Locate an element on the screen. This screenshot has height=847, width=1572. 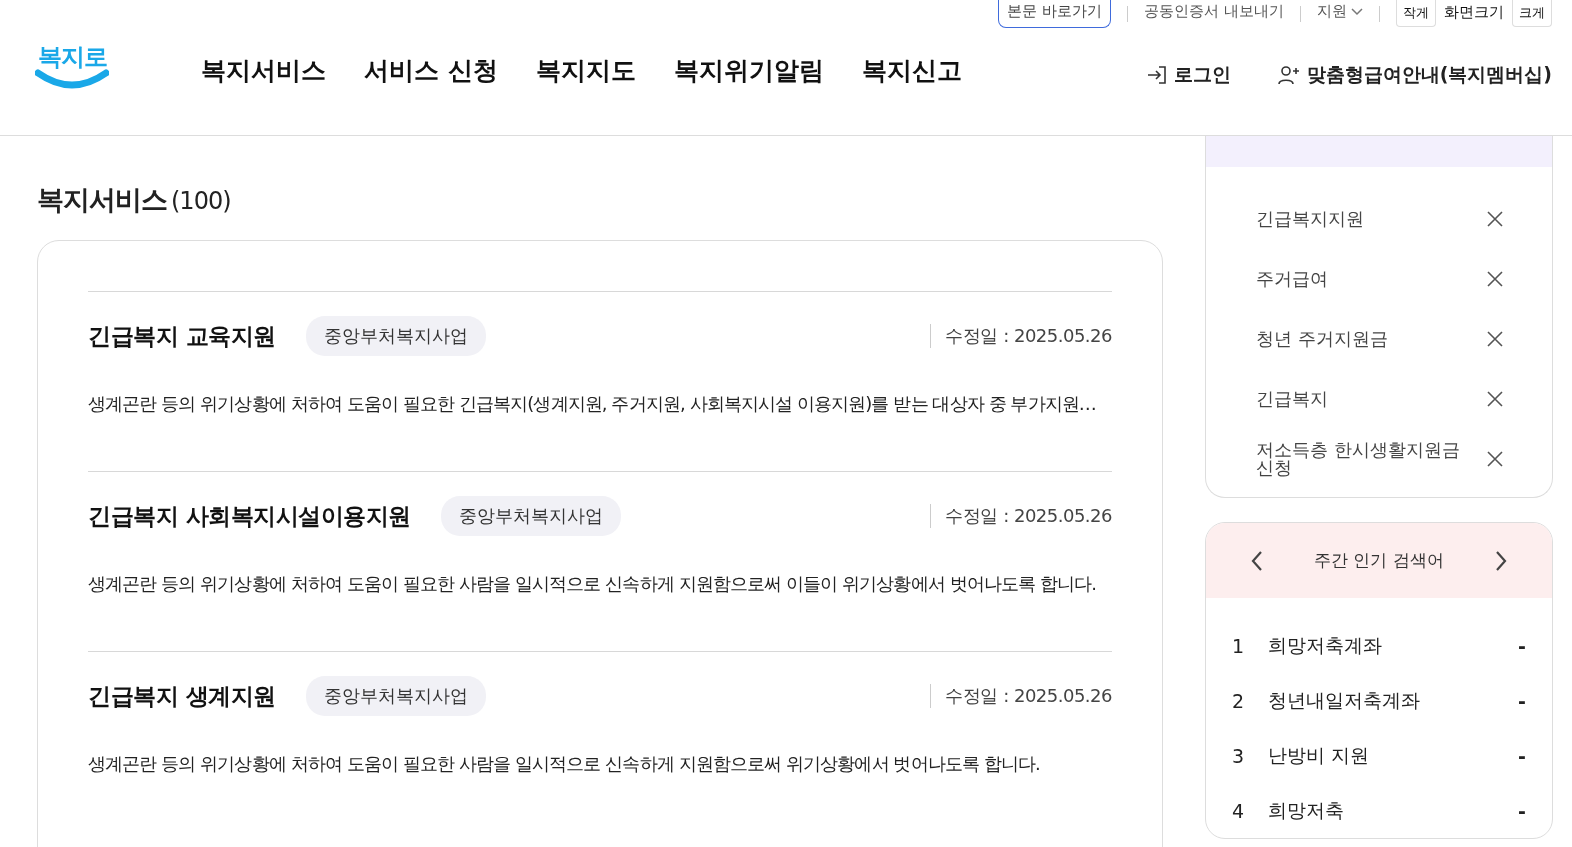
rank-number: 3 is located at coordinates (1239, 755).